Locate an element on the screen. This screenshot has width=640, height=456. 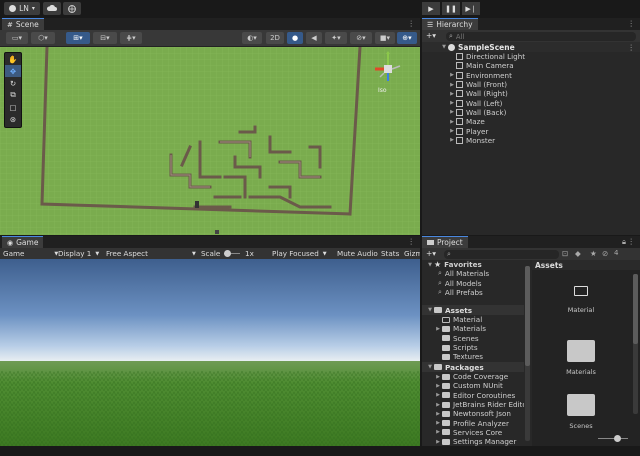
account-dropdown: LN ▾ is located at coordinates (22, 8).